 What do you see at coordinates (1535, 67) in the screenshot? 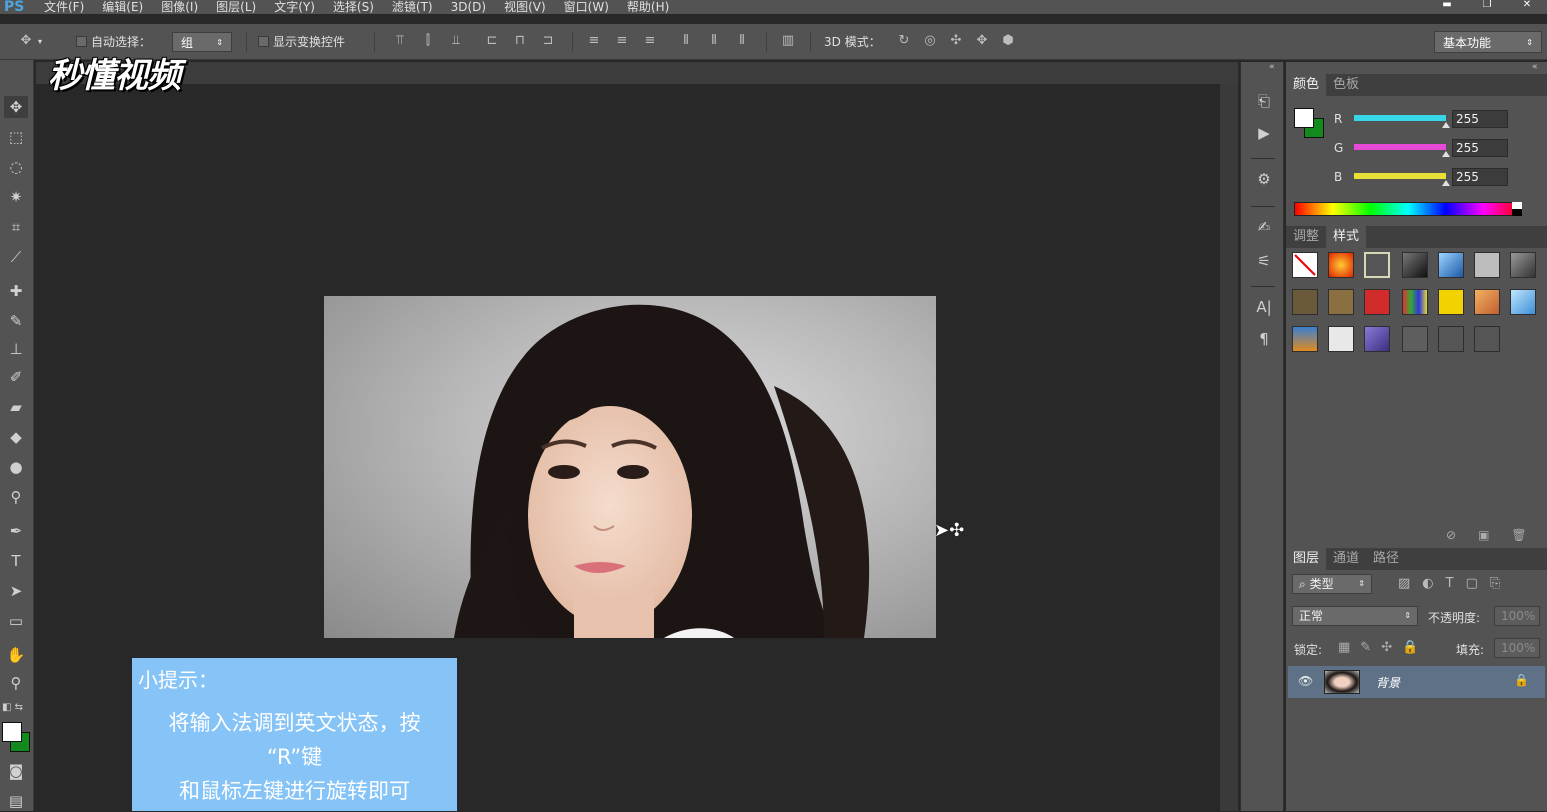
I see `collapse-panels-icon: «` at bounding box center [1535, 67].